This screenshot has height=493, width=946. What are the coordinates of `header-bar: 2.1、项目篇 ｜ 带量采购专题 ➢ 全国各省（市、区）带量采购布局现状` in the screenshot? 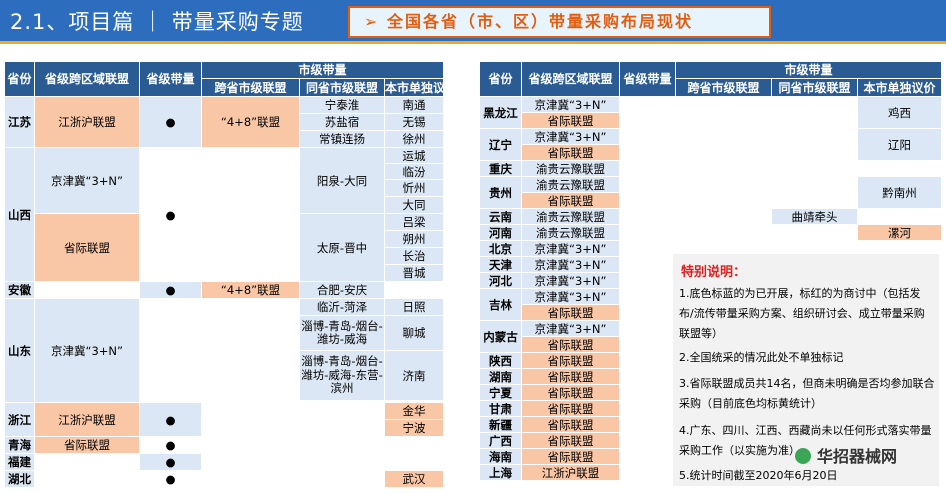 It's located at (473, 22).